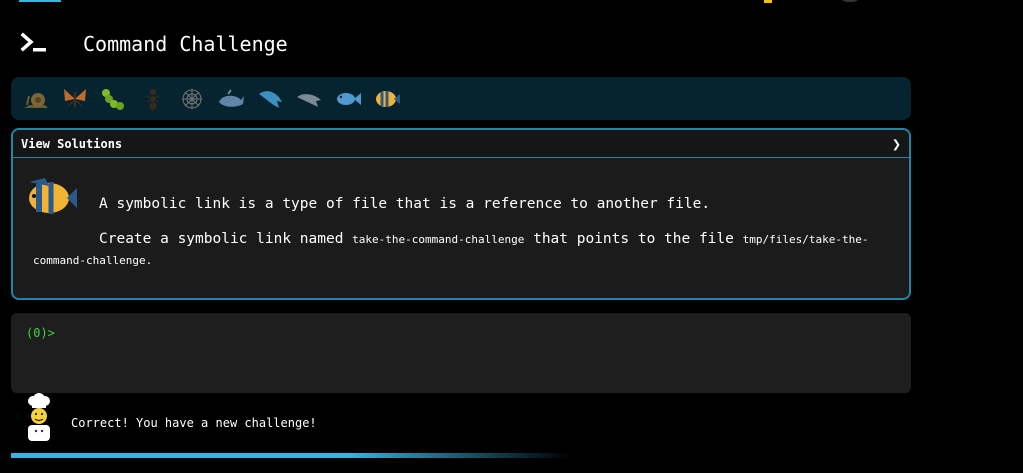  What do you see at coordinates (72, 143) in the screenshot?
I see `view-solutions-label: View Solutions` at bounding box center [72, 143].